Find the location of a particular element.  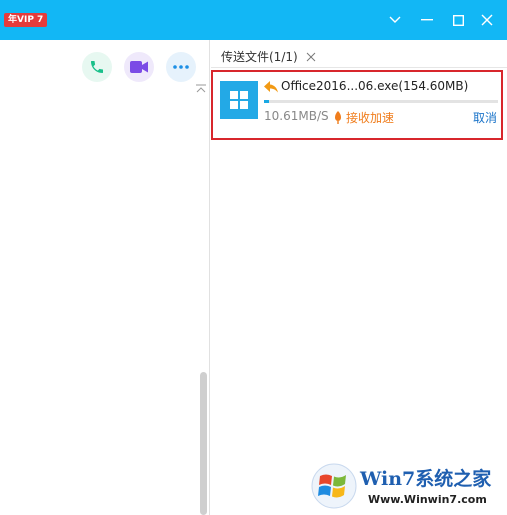

chevron-down-icon is located at coordinates (395, 19).